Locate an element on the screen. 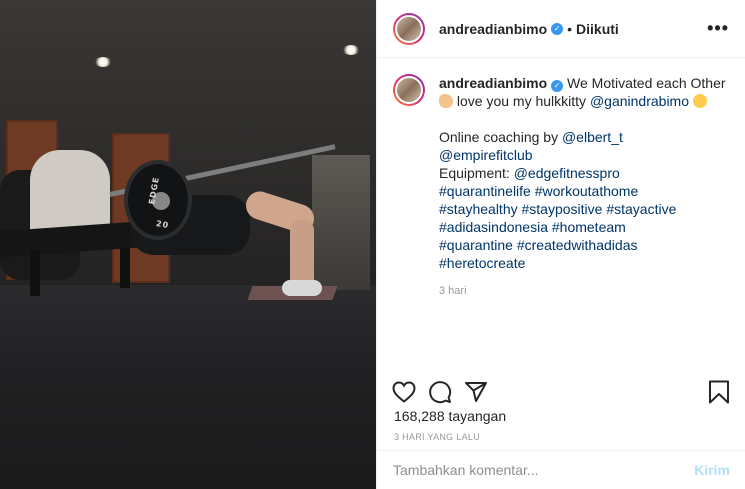  comment-icon is located at coordinates (440, 392).